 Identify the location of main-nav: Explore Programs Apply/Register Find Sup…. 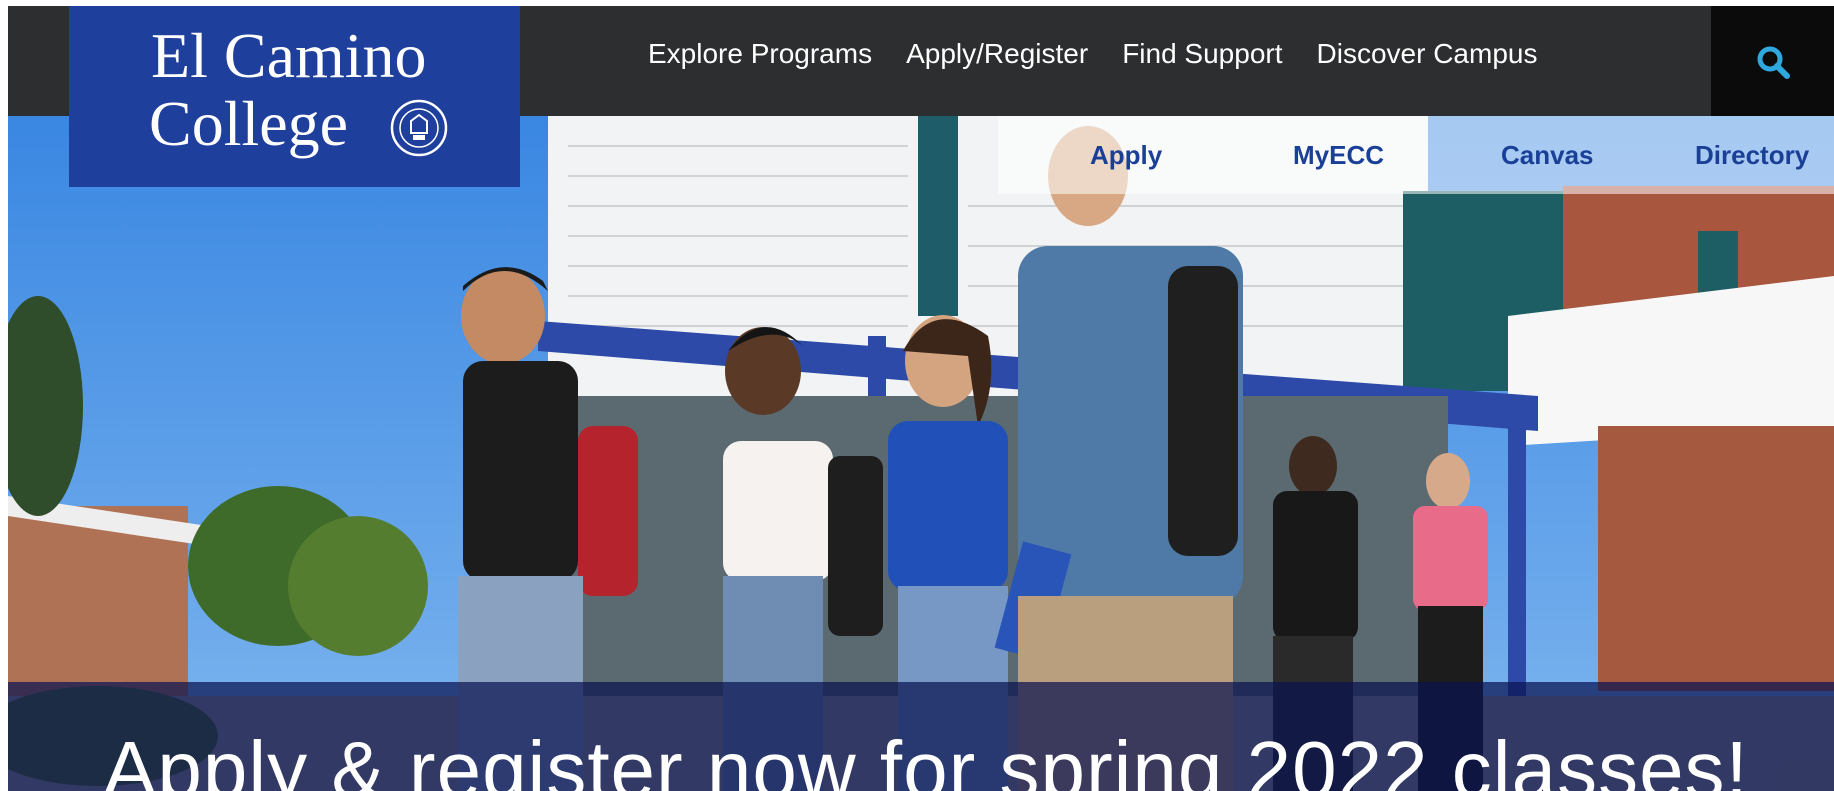
(1092, 54).